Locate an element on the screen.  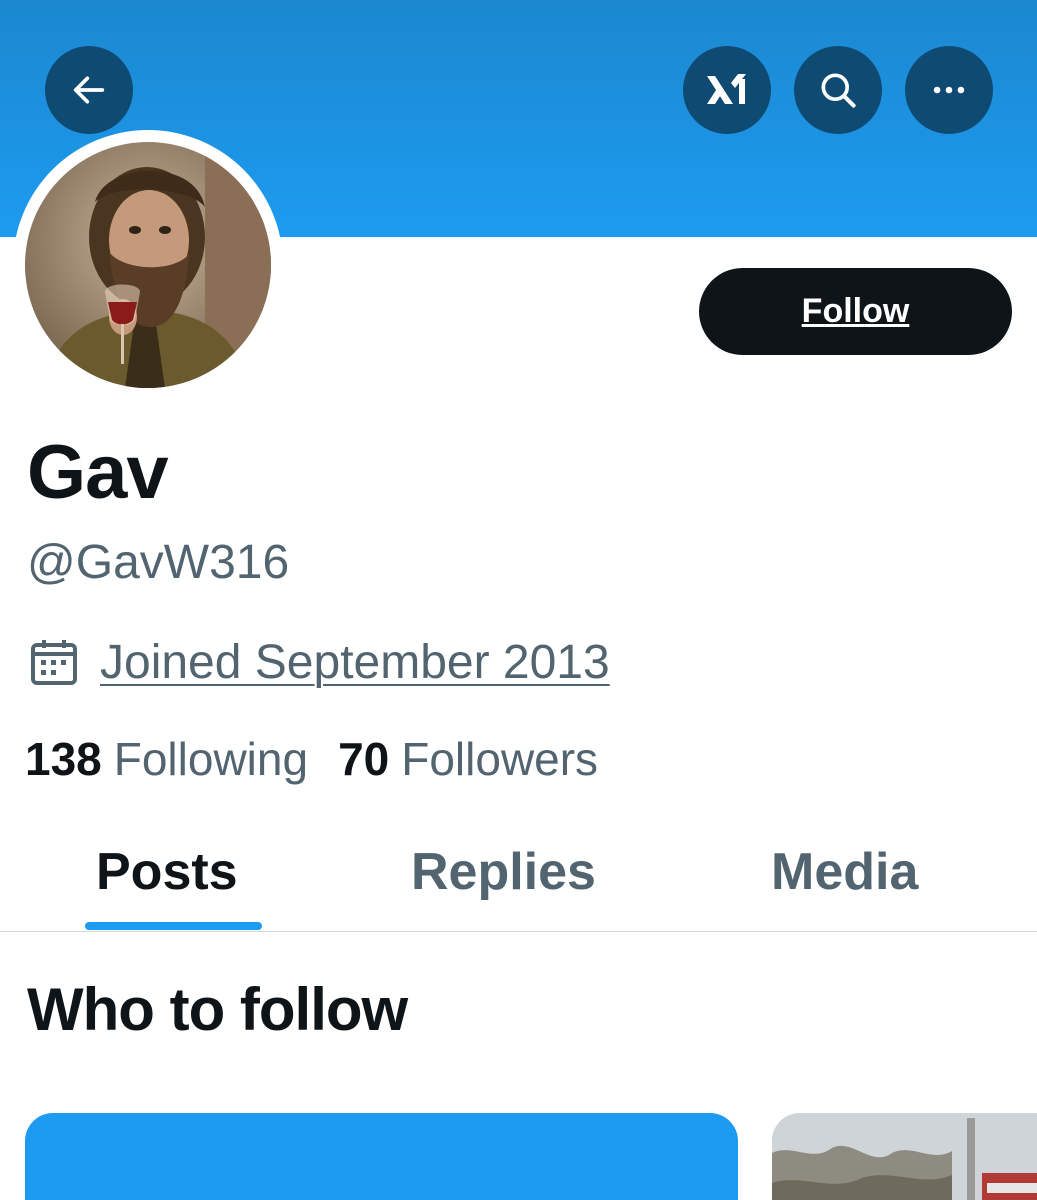
suggested-account-card is located at coordinates (381, 1156).